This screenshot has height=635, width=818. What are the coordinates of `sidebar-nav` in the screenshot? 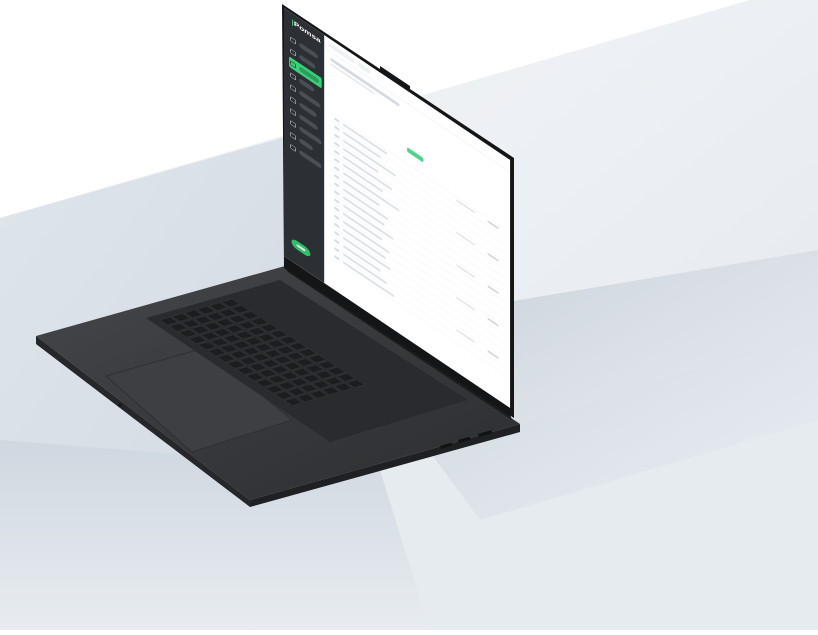 It's located at (305, 102).